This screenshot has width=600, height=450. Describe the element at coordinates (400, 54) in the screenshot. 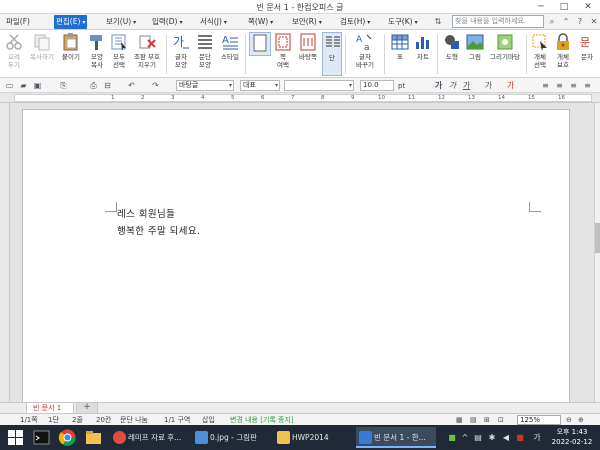

I see `table-button: 표` at that location.